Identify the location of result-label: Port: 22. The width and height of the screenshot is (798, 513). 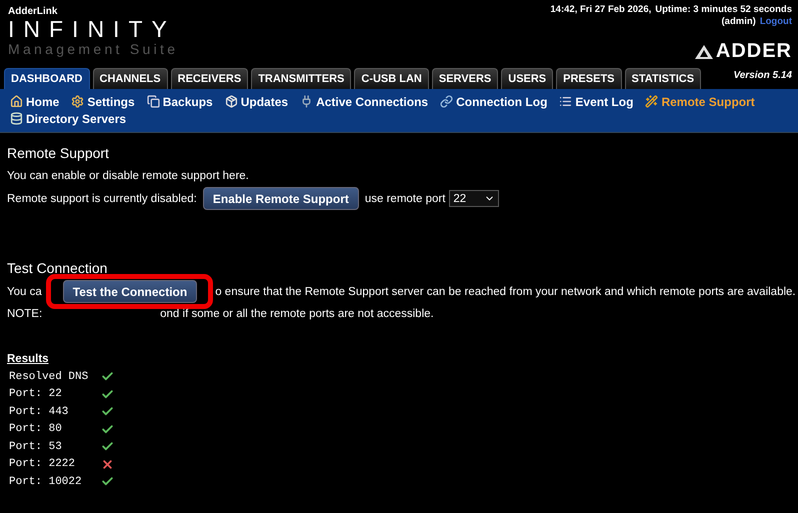
(36, 394).